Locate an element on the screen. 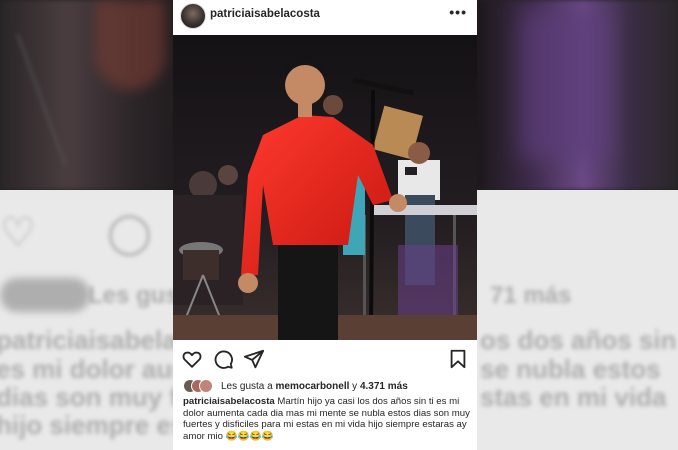  liker-avatars is located at coordinates (201, 386).